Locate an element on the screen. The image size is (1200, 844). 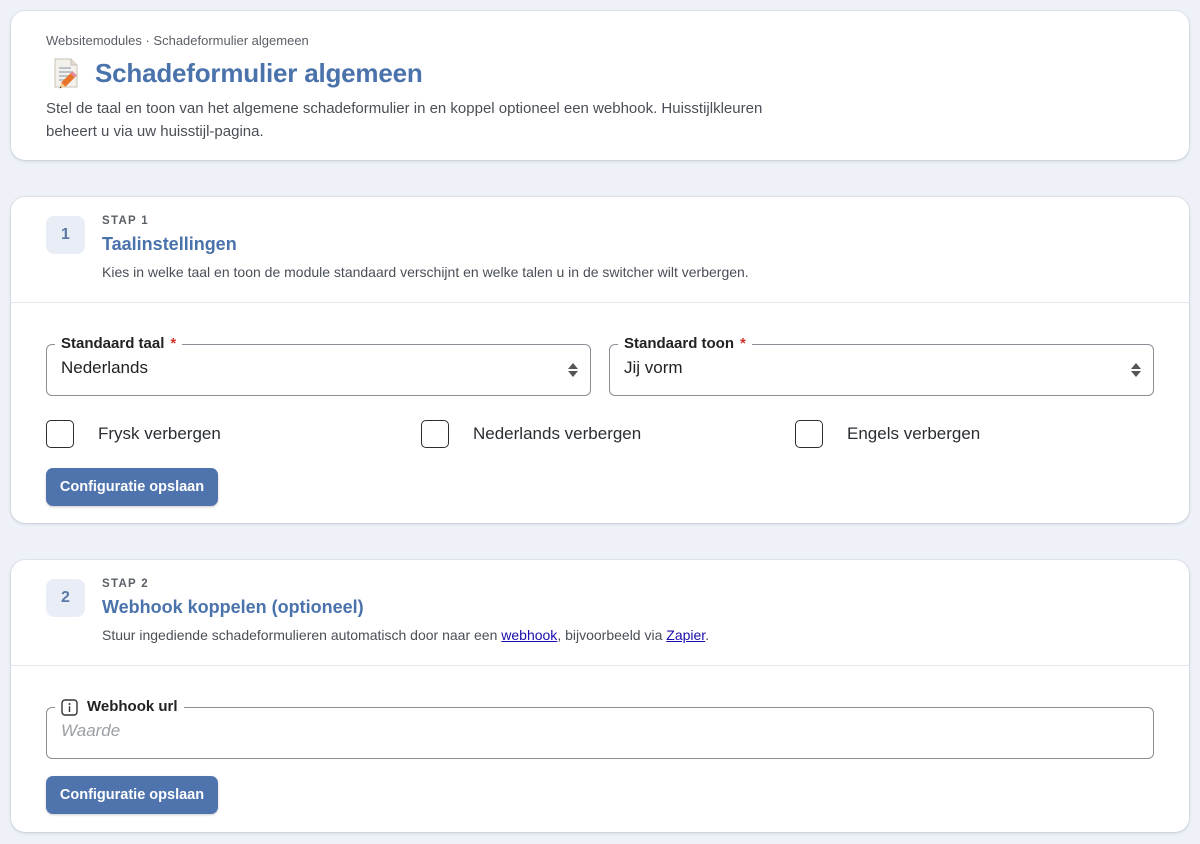
title-row: Schadeformulier algemeen is located at coordinates (237, 73).